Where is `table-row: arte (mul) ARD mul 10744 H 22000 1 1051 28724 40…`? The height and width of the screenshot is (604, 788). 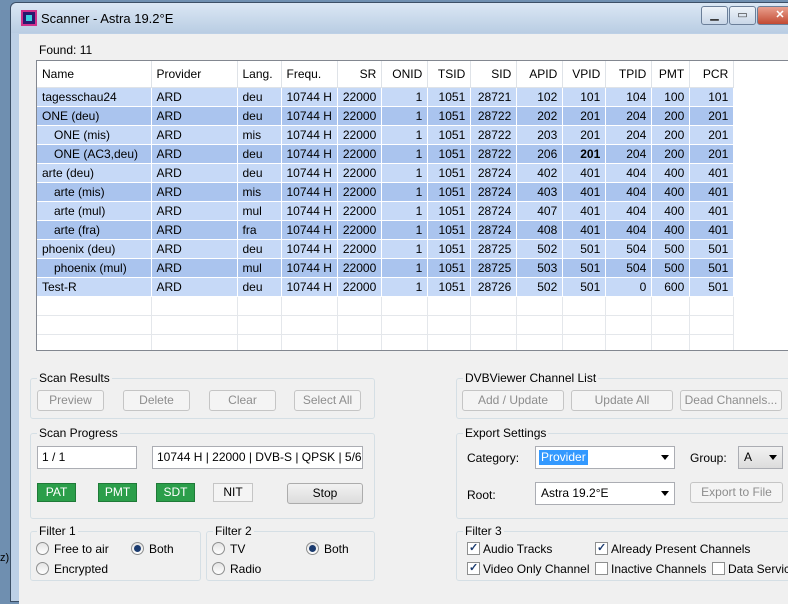
table-row: arte (mul) ARD mul 10744 H 22000 1 1051 28724 40… is located at coordinates (386, 211).